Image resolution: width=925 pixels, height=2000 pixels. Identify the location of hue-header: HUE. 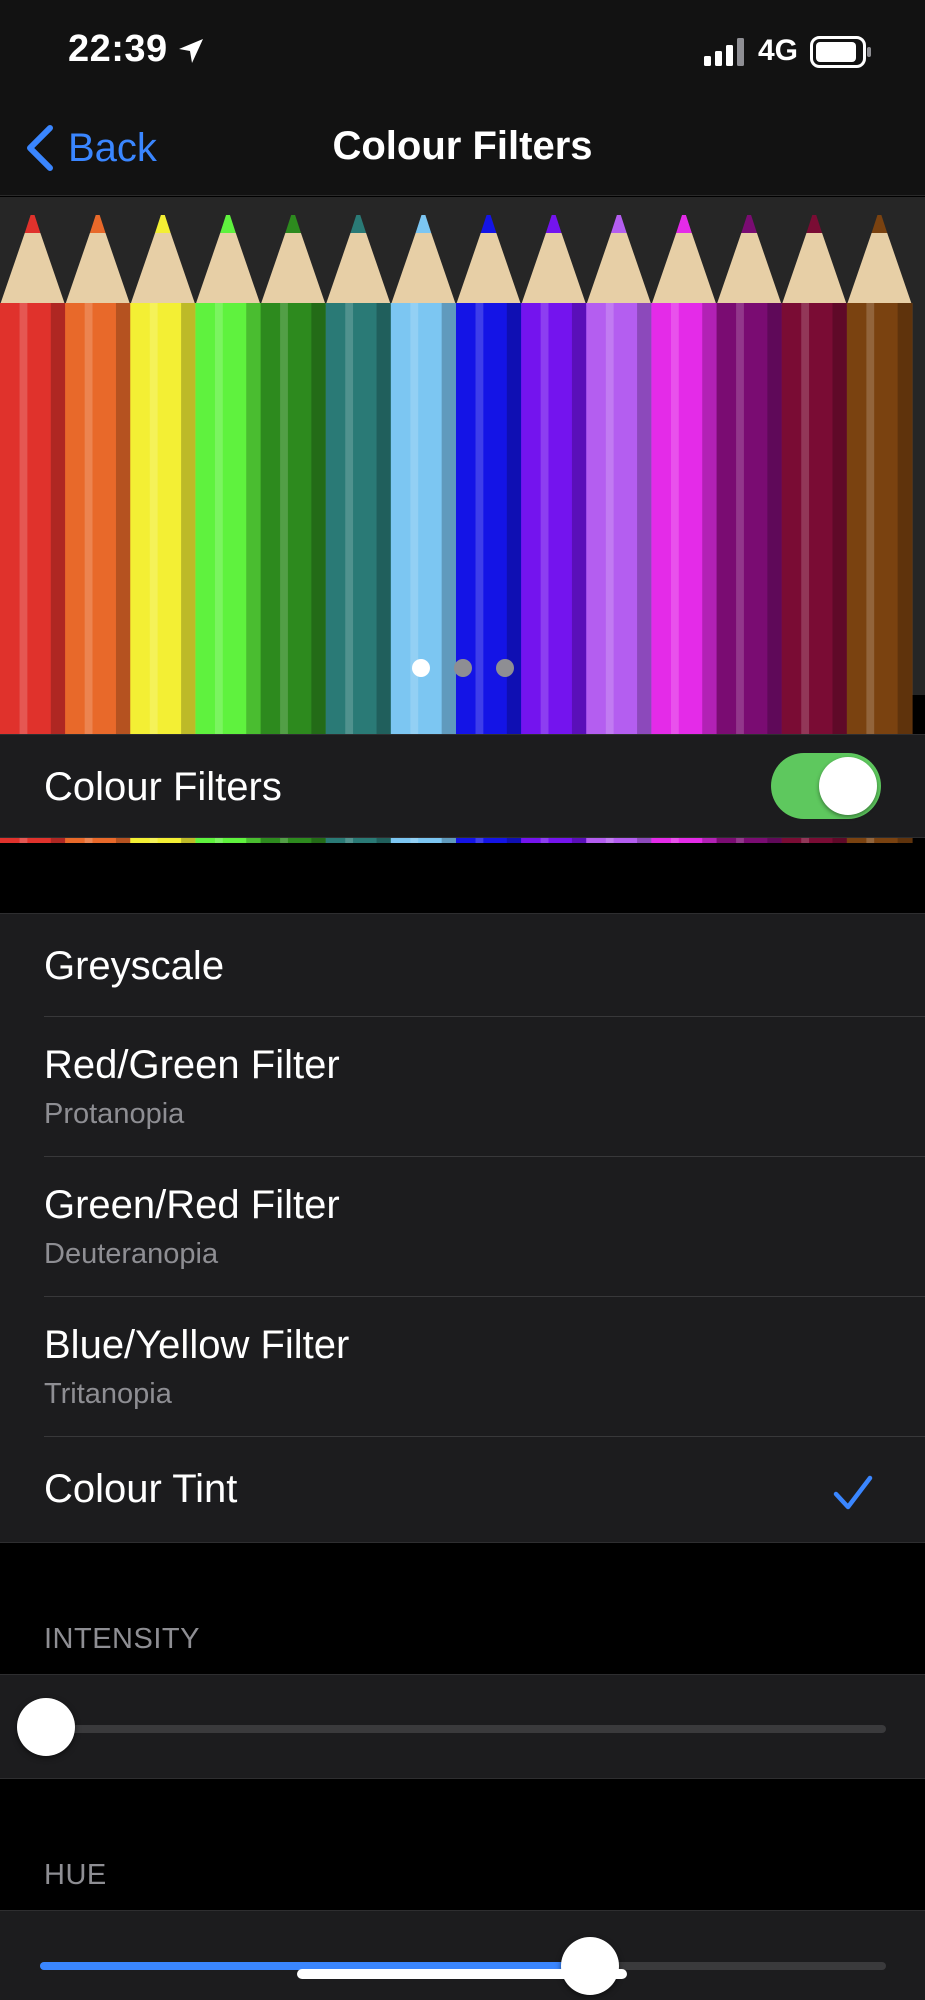
(75, 1875).